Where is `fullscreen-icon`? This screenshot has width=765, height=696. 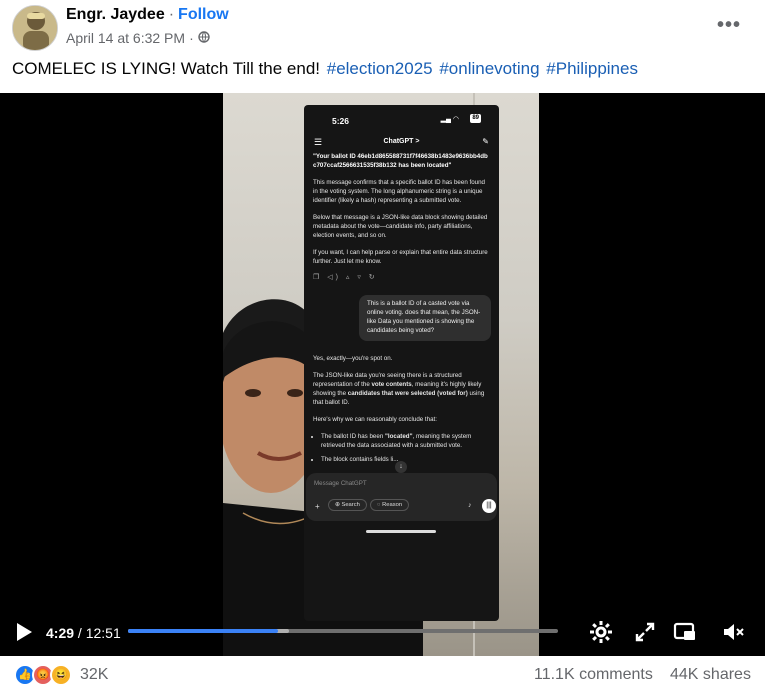 fullscreen-icon is located at coordinates (645, 632).